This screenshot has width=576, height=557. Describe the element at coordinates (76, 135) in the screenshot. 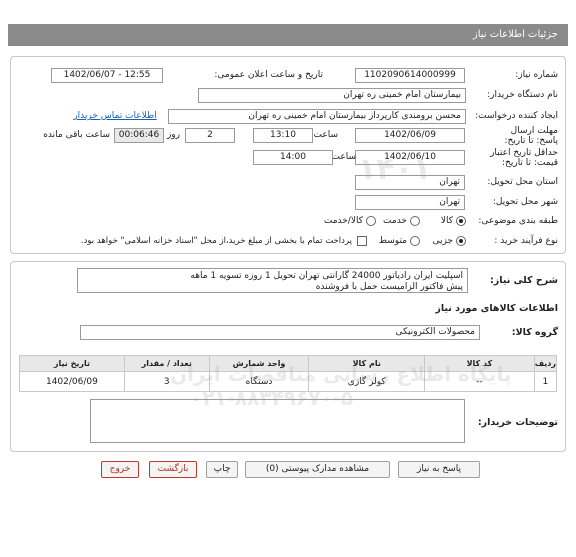

I see `remaining-time-label: ساعت باقی مانده` at that location.